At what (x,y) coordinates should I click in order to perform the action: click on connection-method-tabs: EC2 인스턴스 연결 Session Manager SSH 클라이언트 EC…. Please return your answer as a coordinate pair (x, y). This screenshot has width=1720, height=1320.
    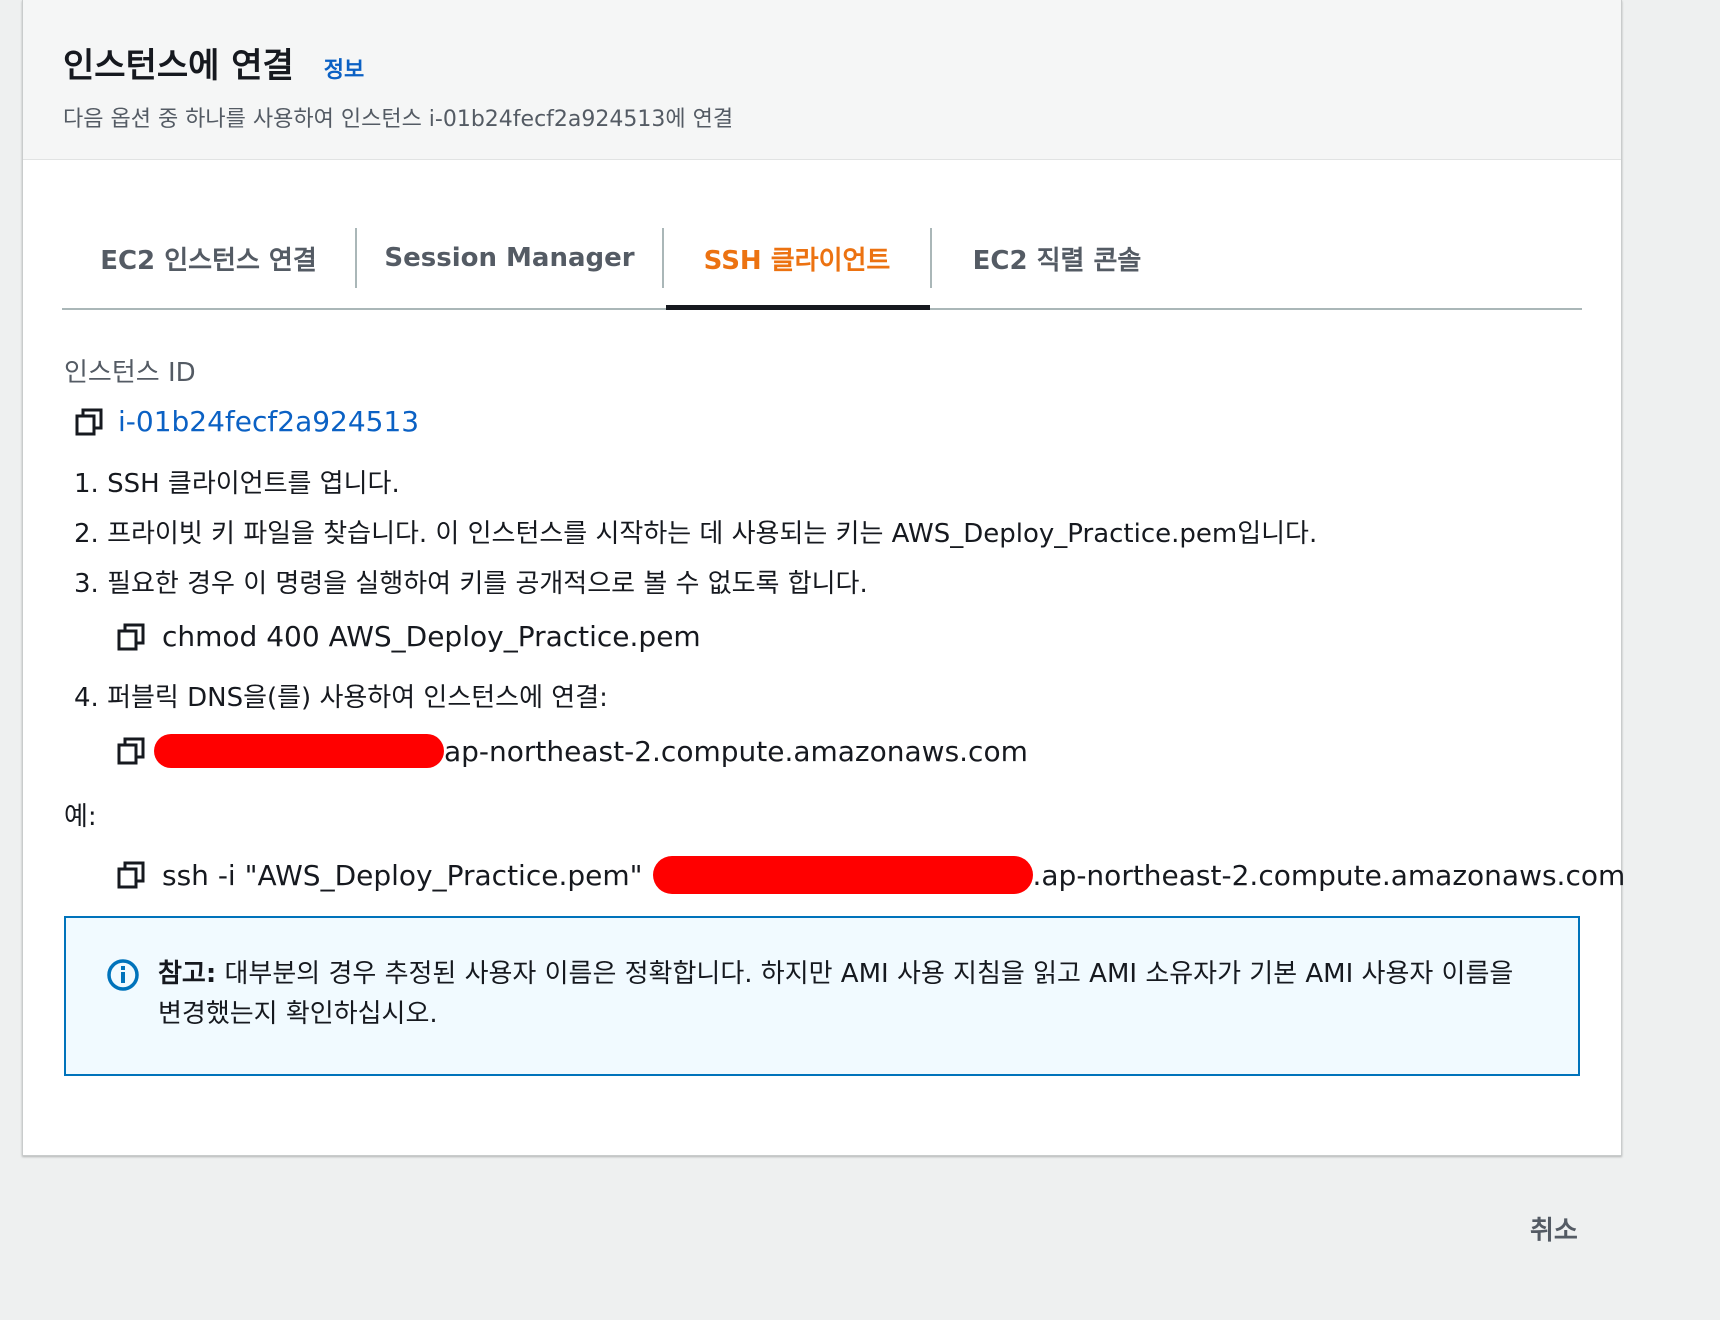
    Looking at the image, I should click on (822, 264).